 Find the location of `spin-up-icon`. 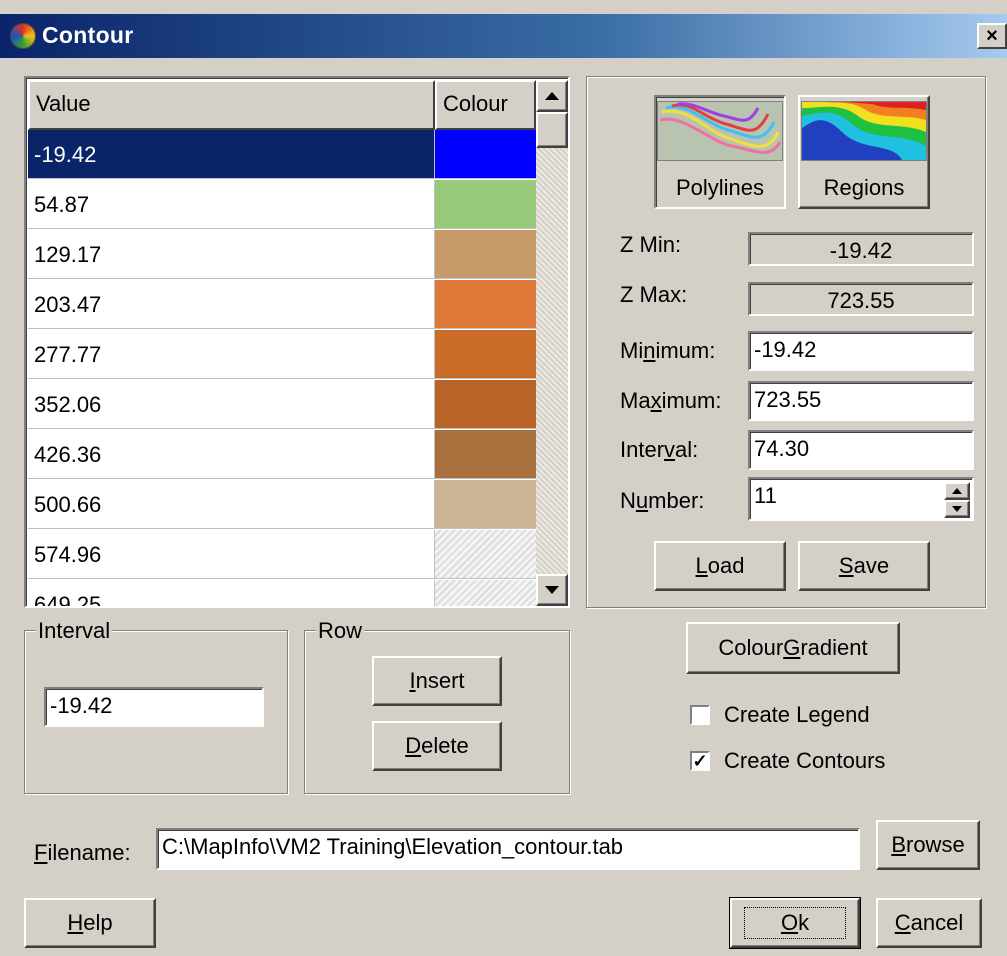

spin-up-icon is located at coordinates (957, 491).